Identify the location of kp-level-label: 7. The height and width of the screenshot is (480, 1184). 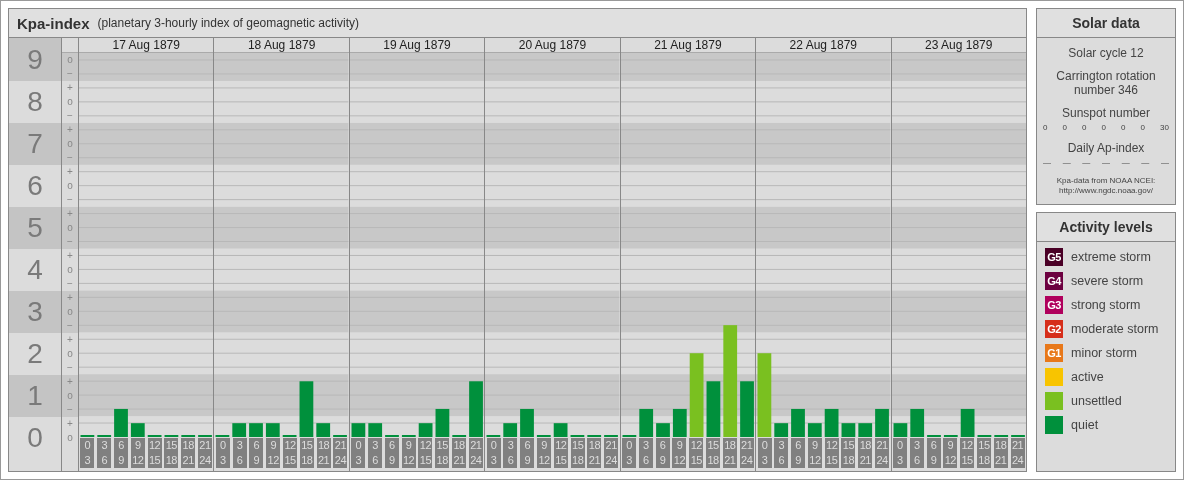
(35, 144).